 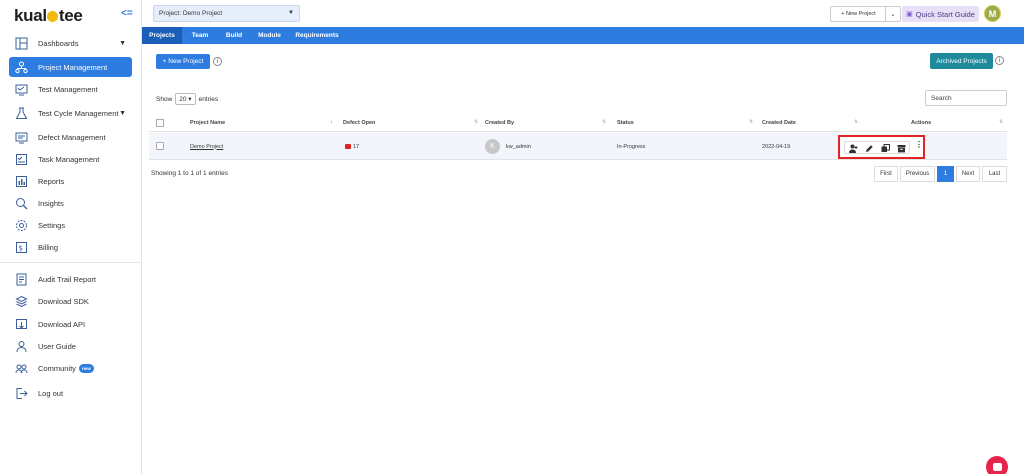 What do you see at coordinates (21, 159) in the screenshot?
I see `task-icon` at bounding box center [21, 159].